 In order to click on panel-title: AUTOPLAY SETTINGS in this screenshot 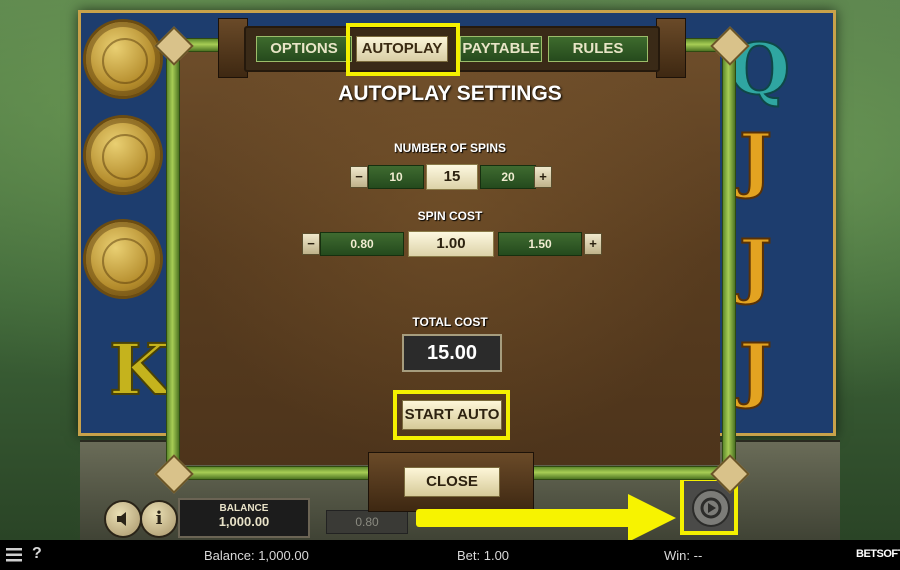, I will do `click(450, 93)`.